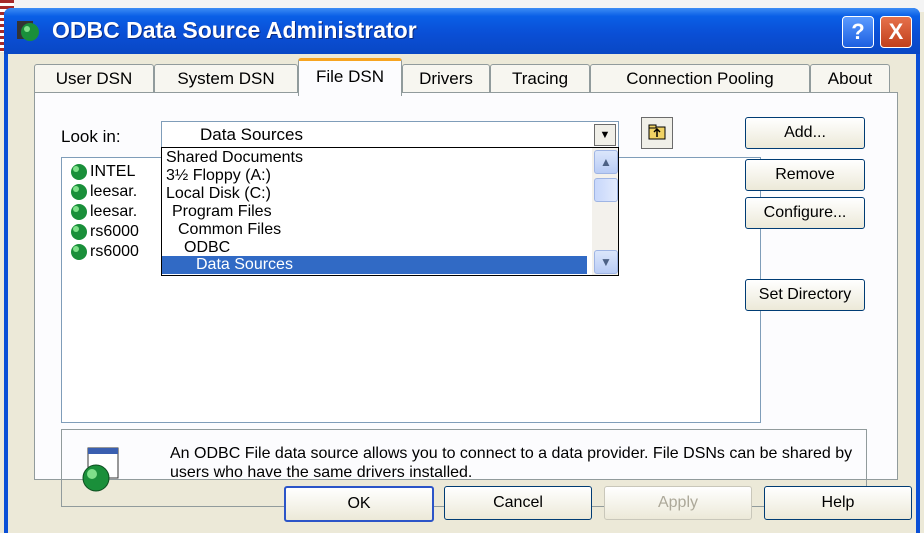 The width and height of the screenshot is (924, 533). What do you see at coordinates (234, 158) in the screenshot?
I see `dropdown-option: Shared Documents` at bounding box center [234, 158].